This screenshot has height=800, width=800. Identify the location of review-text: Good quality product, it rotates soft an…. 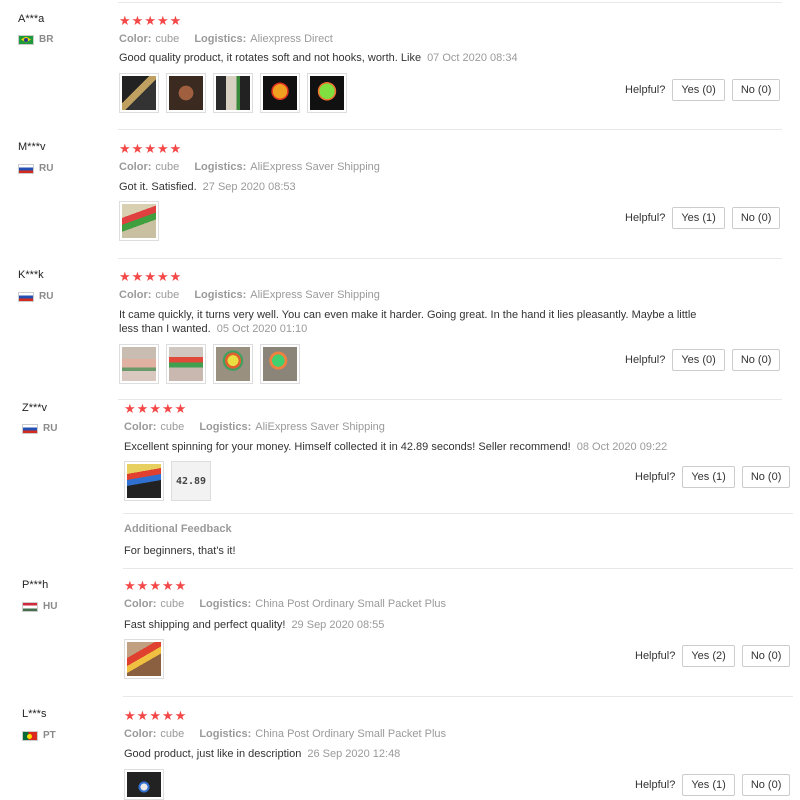
(318, 58).